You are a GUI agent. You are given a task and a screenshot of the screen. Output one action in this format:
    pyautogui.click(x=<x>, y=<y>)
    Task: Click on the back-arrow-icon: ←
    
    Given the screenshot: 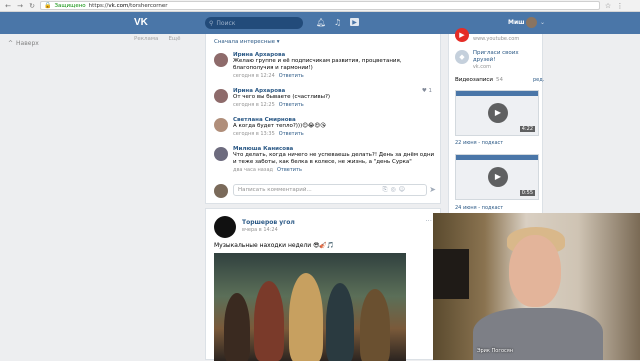 What is the action you would take?
    pyautogui.click(x=8, y=6)
    